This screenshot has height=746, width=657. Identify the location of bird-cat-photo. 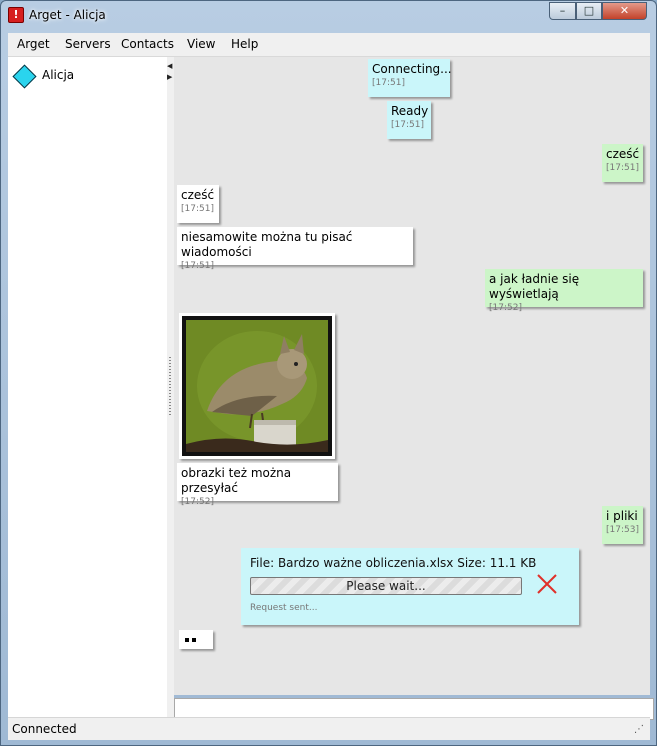
(257, 386).